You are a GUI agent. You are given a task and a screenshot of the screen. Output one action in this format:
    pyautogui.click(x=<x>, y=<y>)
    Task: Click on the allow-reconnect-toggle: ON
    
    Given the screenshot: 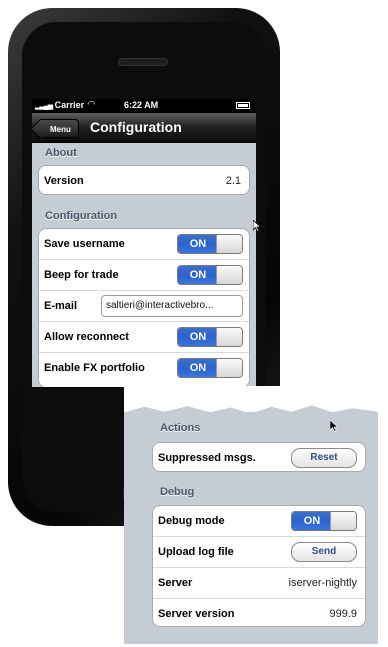 What is the action you would take?
    pyautogui.click(x=210, y=337)
    